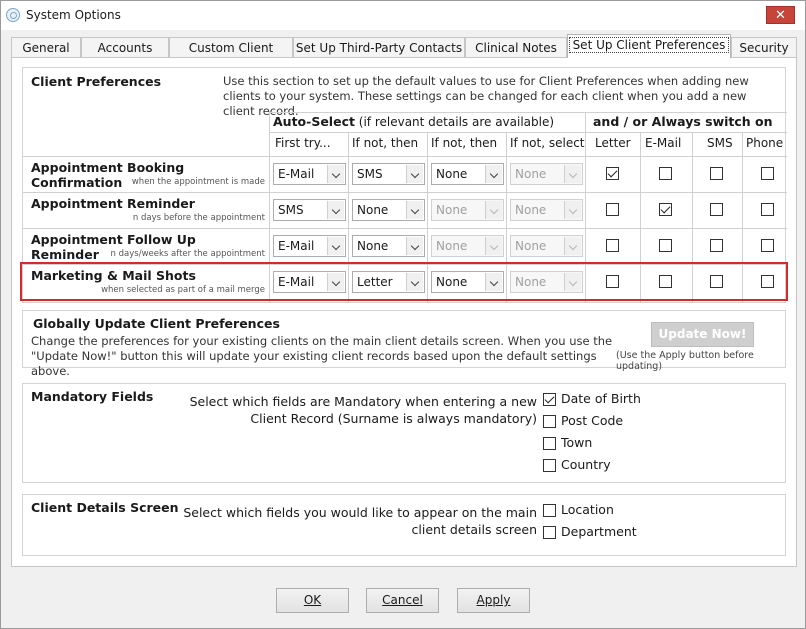  What do you see at coordinates (464, 143) in the screenshot?
I see `col-if-not-then-2: If not, then` at bounding box center [464, 143].